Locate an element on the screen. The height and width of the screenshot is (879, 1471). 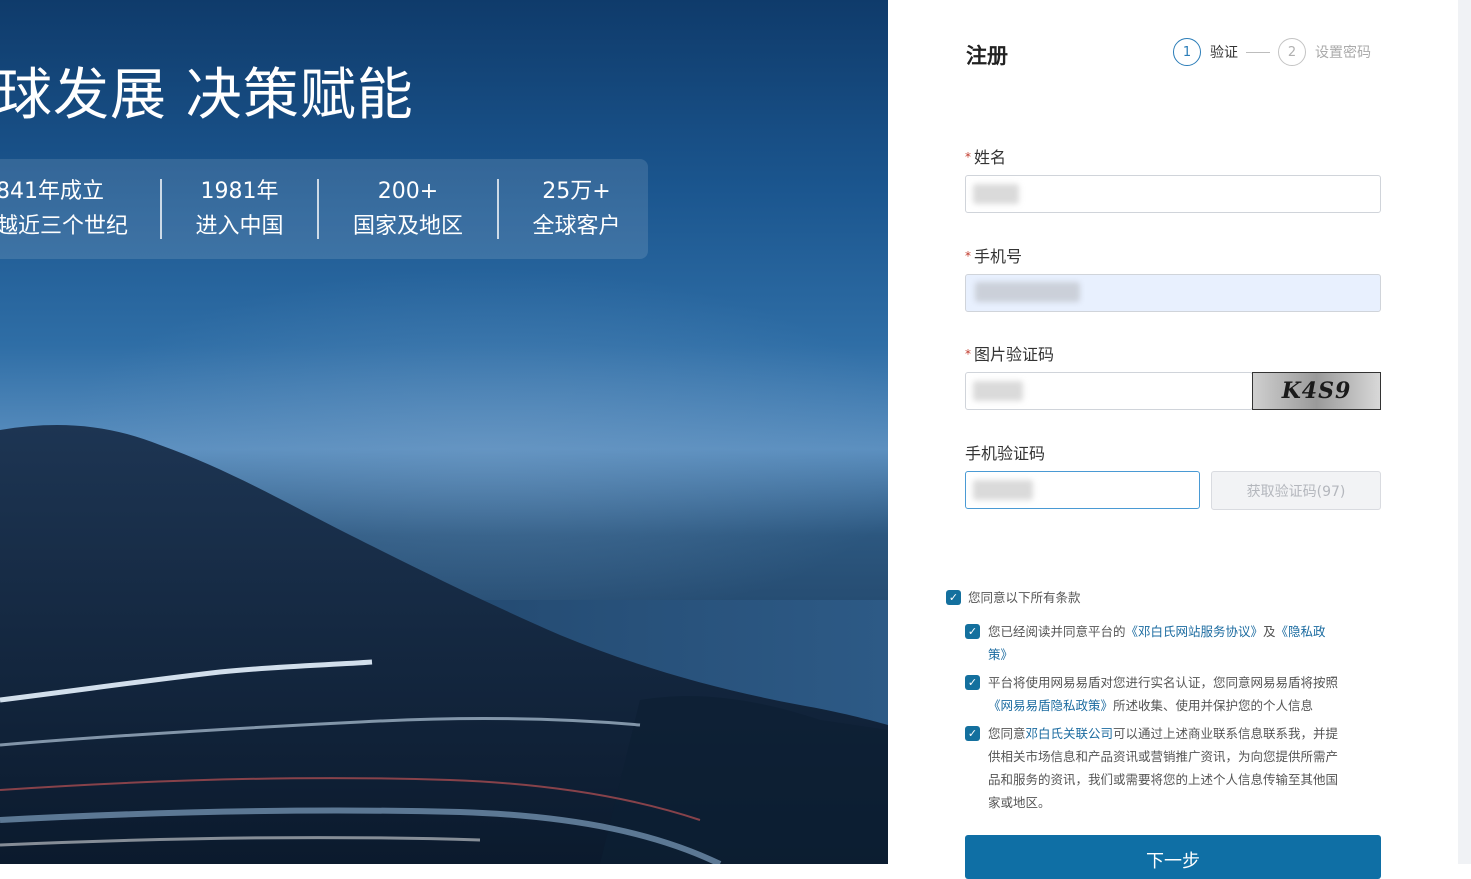
image-captcha-label: * 图片验证码 is located at coordinates (1009, 353).